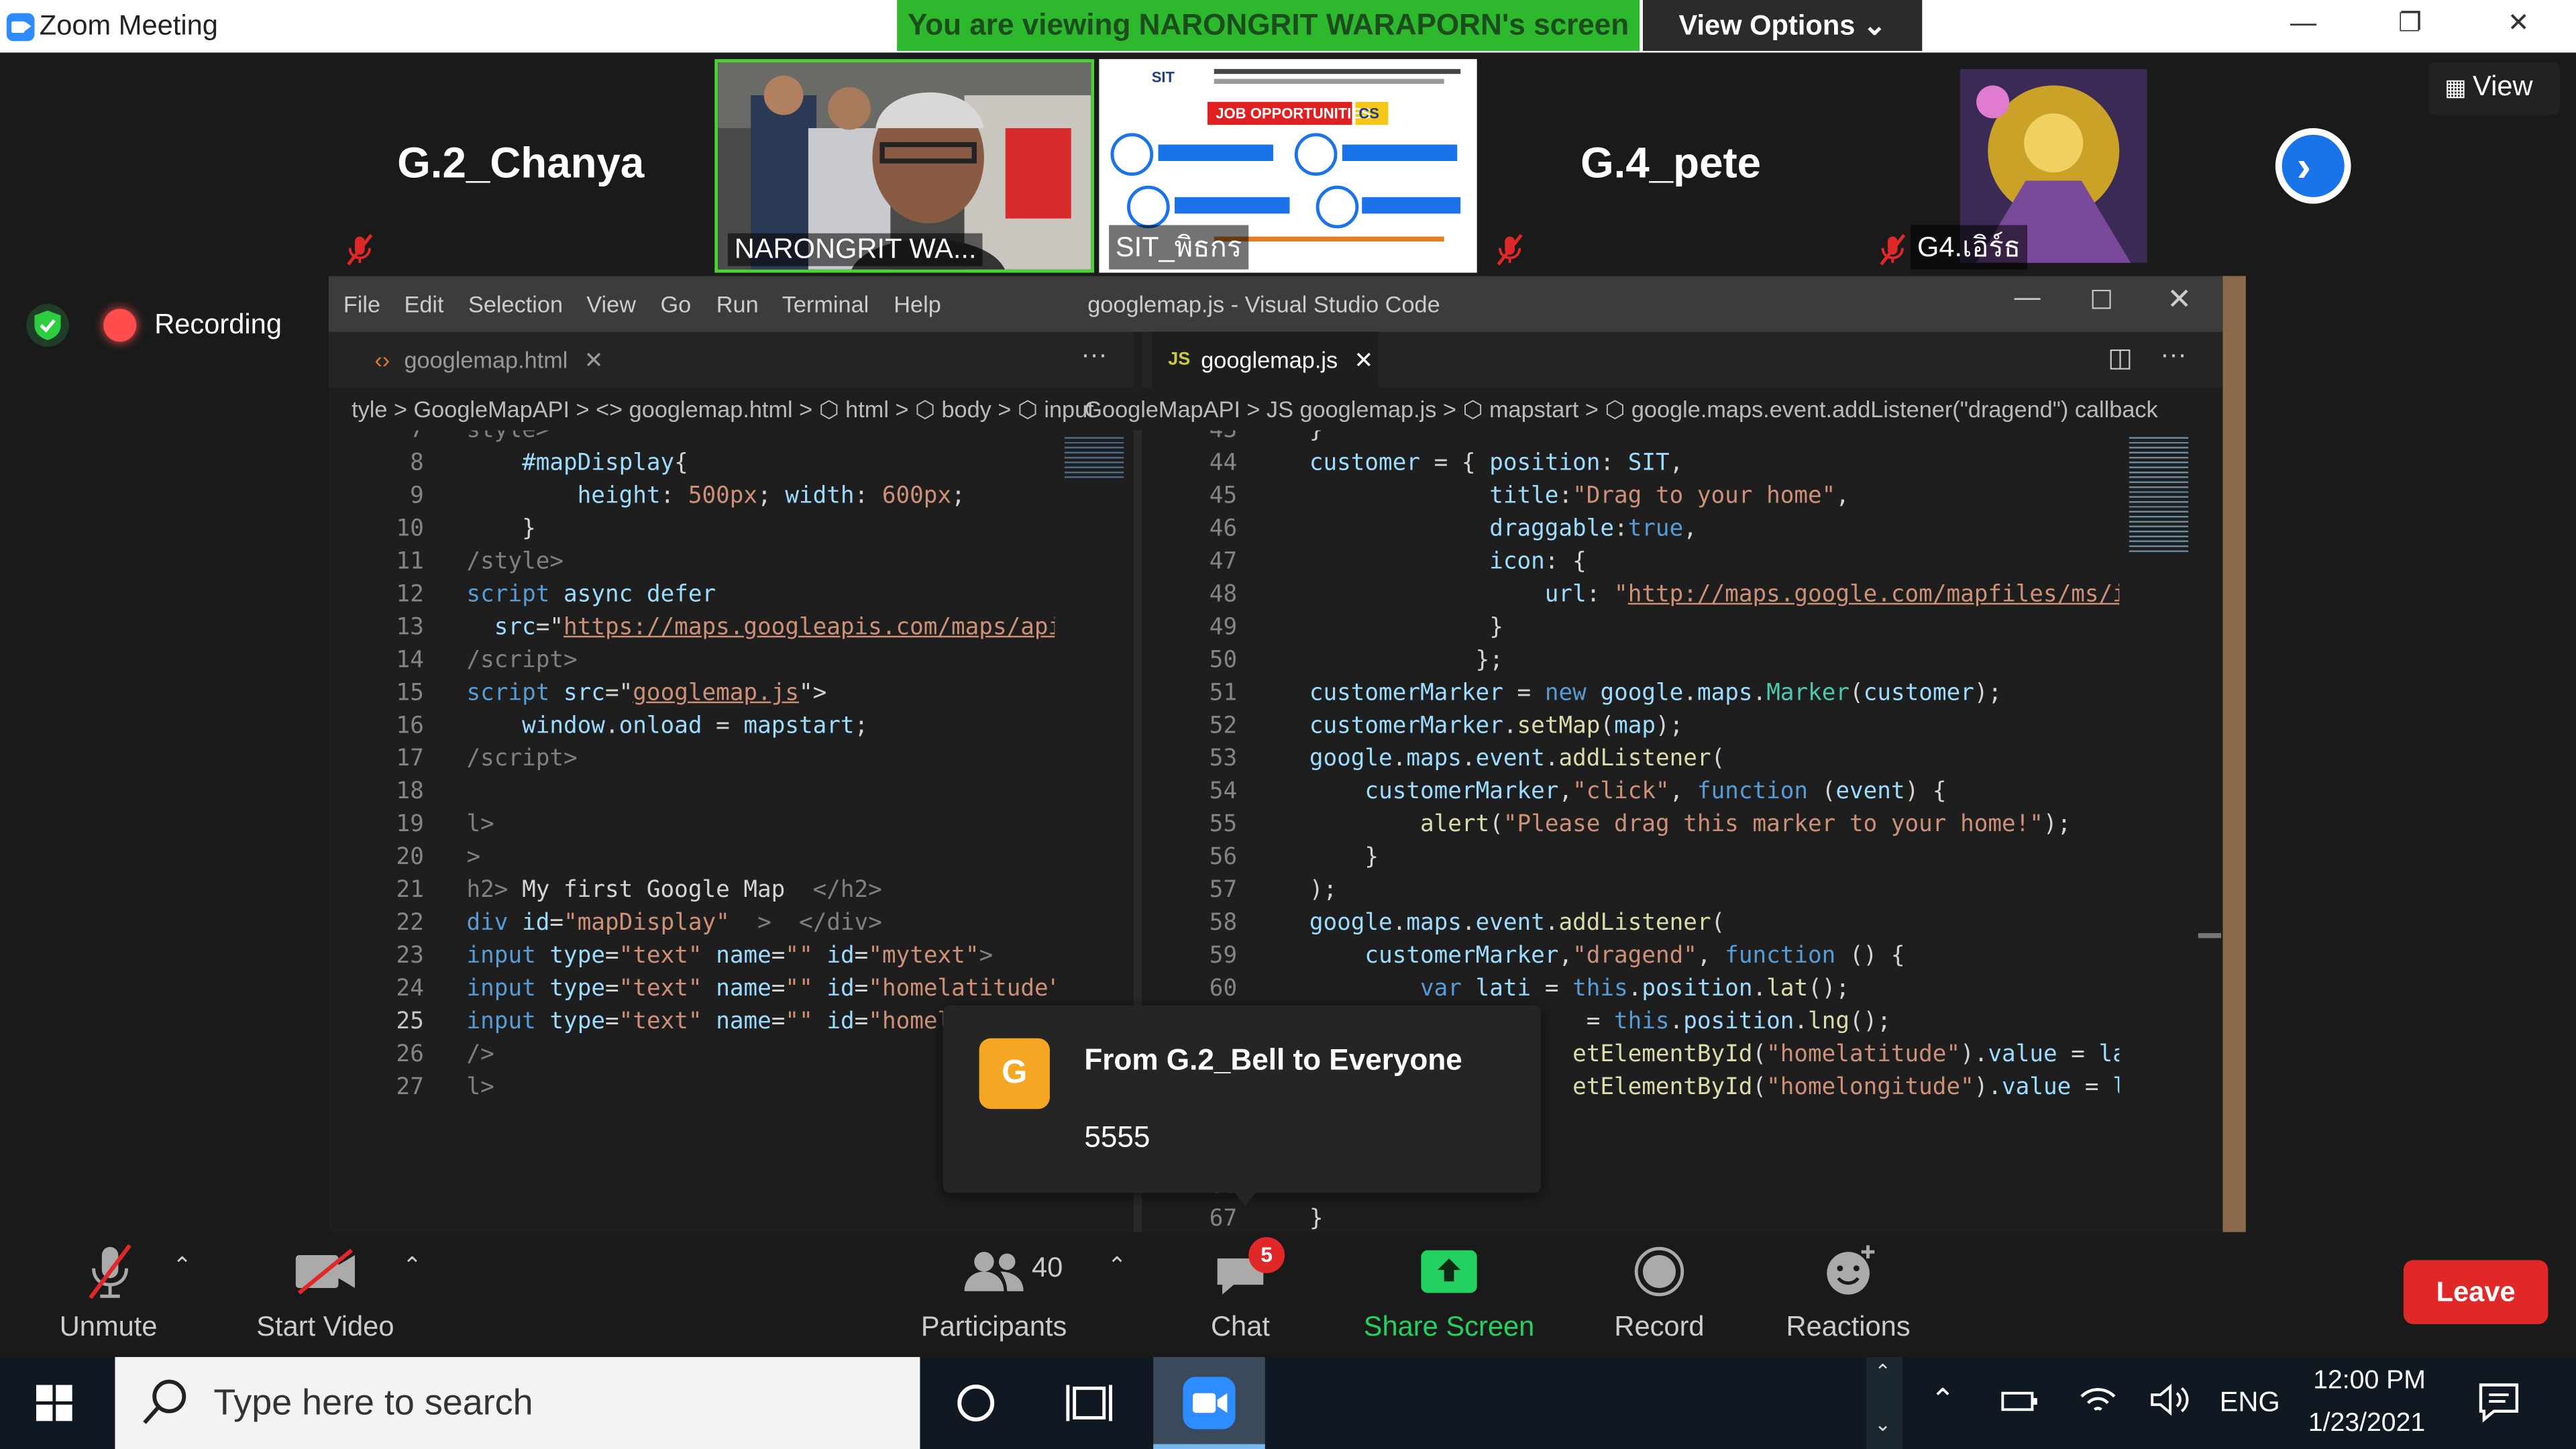 The image size is (2576, 1449). Describe the element at coordinates (2210, 935) in the screenshot. I see `scrollbar-thumb` at that location.